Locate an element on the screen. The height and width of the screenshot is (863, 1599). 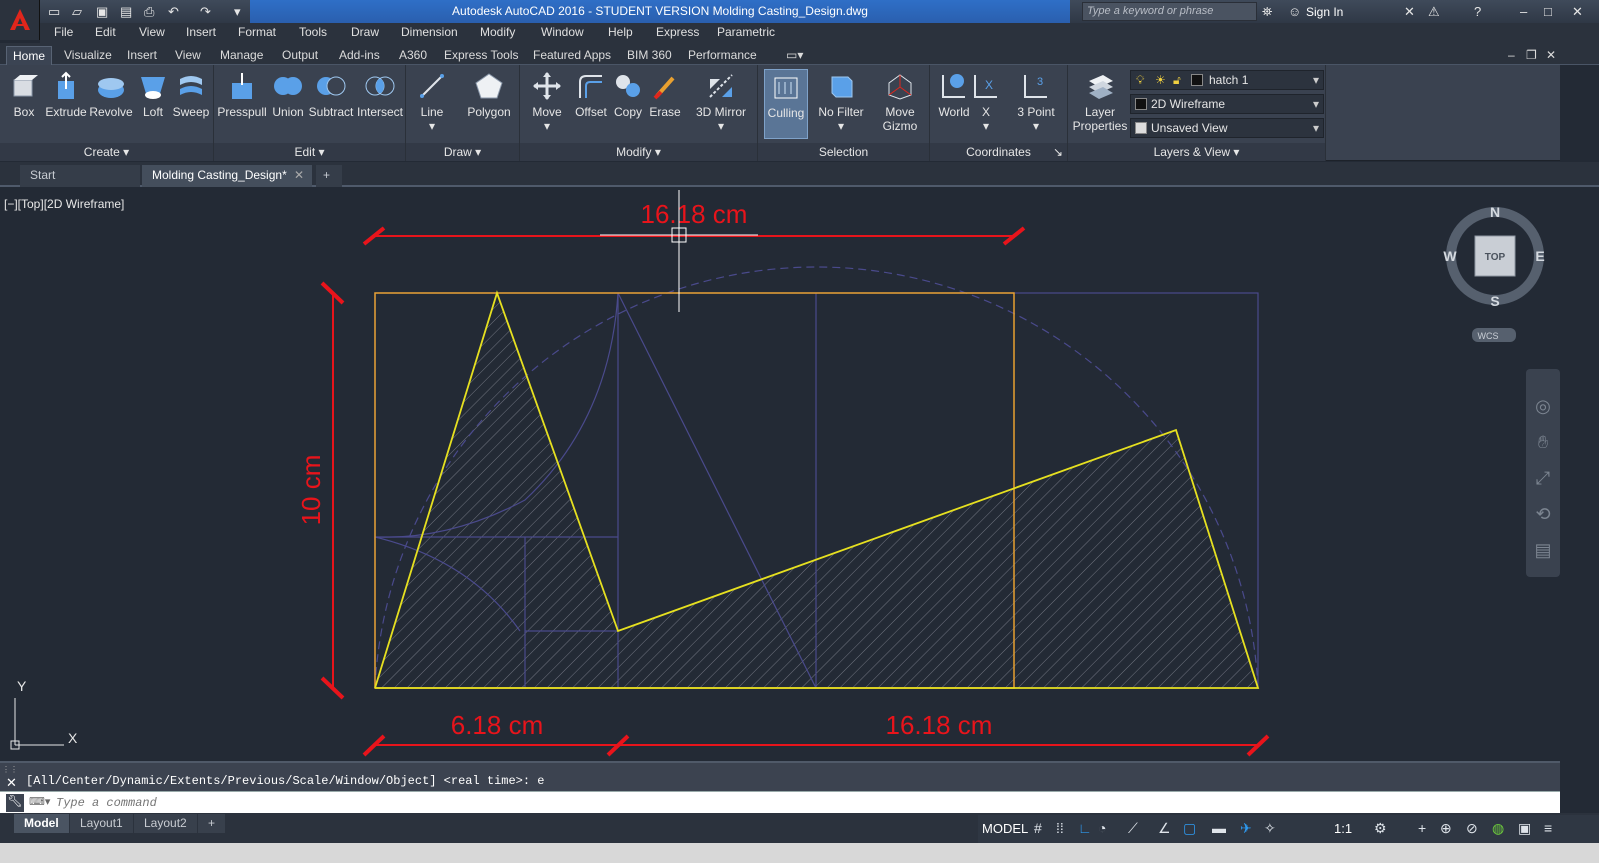
polygon-button: Polygon is located at coordinates (489, 94).